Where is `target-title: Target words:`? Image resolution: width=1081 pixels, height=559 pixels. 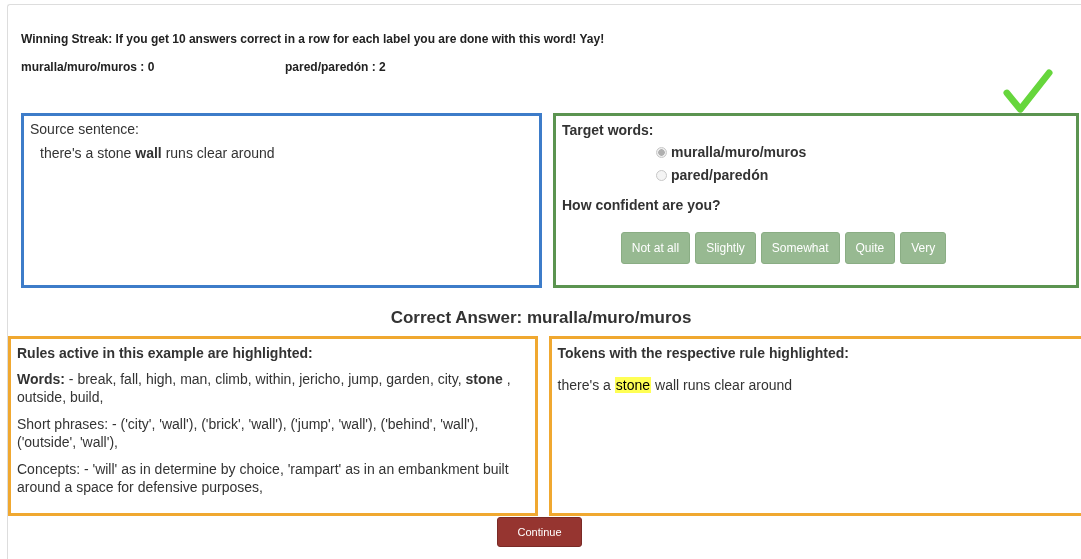 target-title: Target words: is located at coordinates (608, 130).